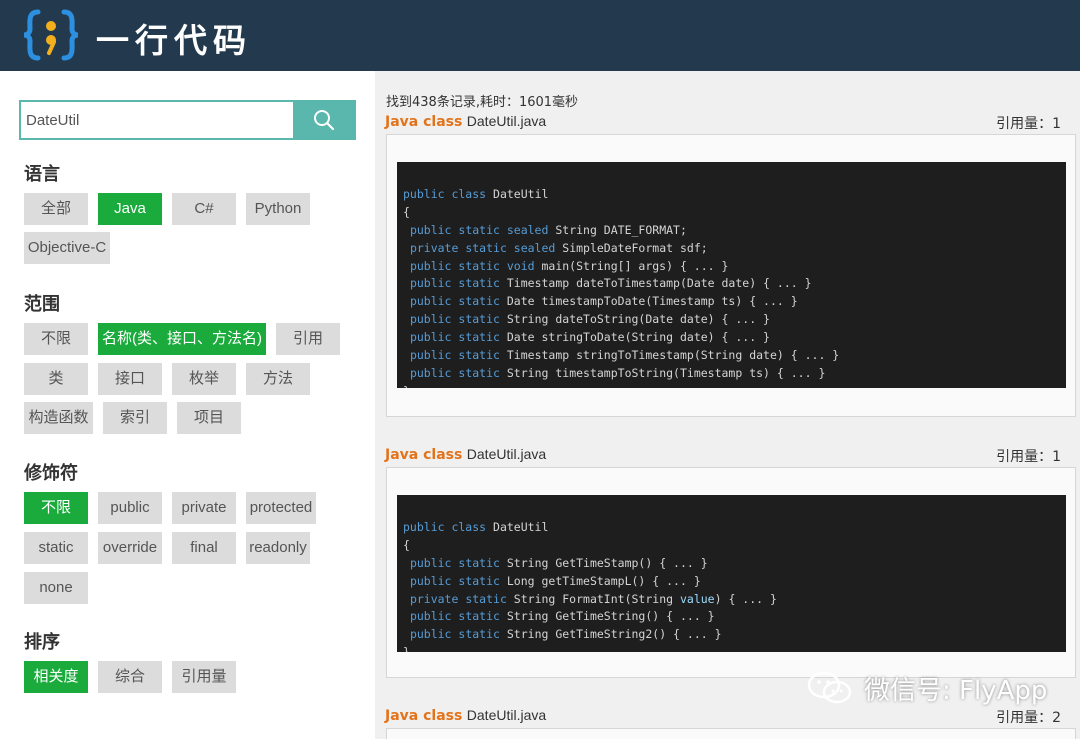 The image size is (1080, 739). I want to click on scope-section-title: 范围, so click(42, 304).